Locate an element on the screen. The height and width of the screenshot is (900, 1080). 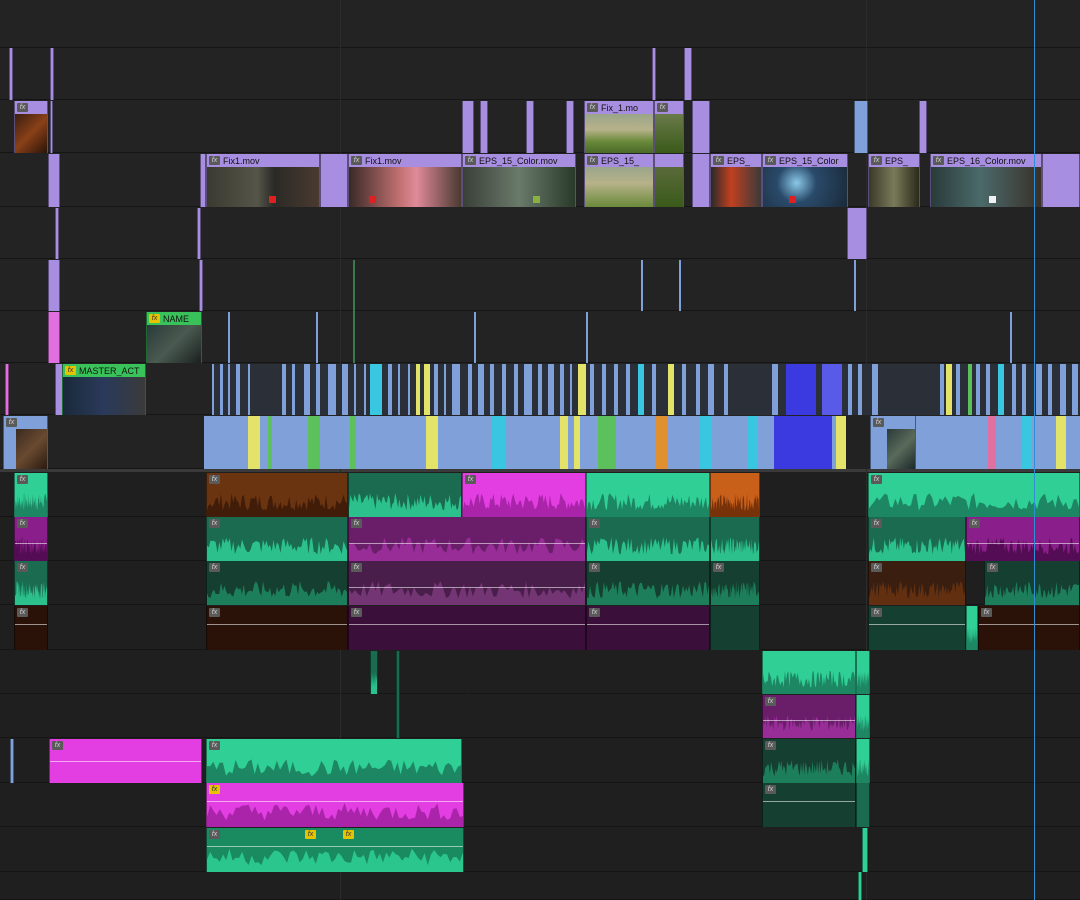
nested-clip-name: fx NAME is located at coordinates (174, 337).